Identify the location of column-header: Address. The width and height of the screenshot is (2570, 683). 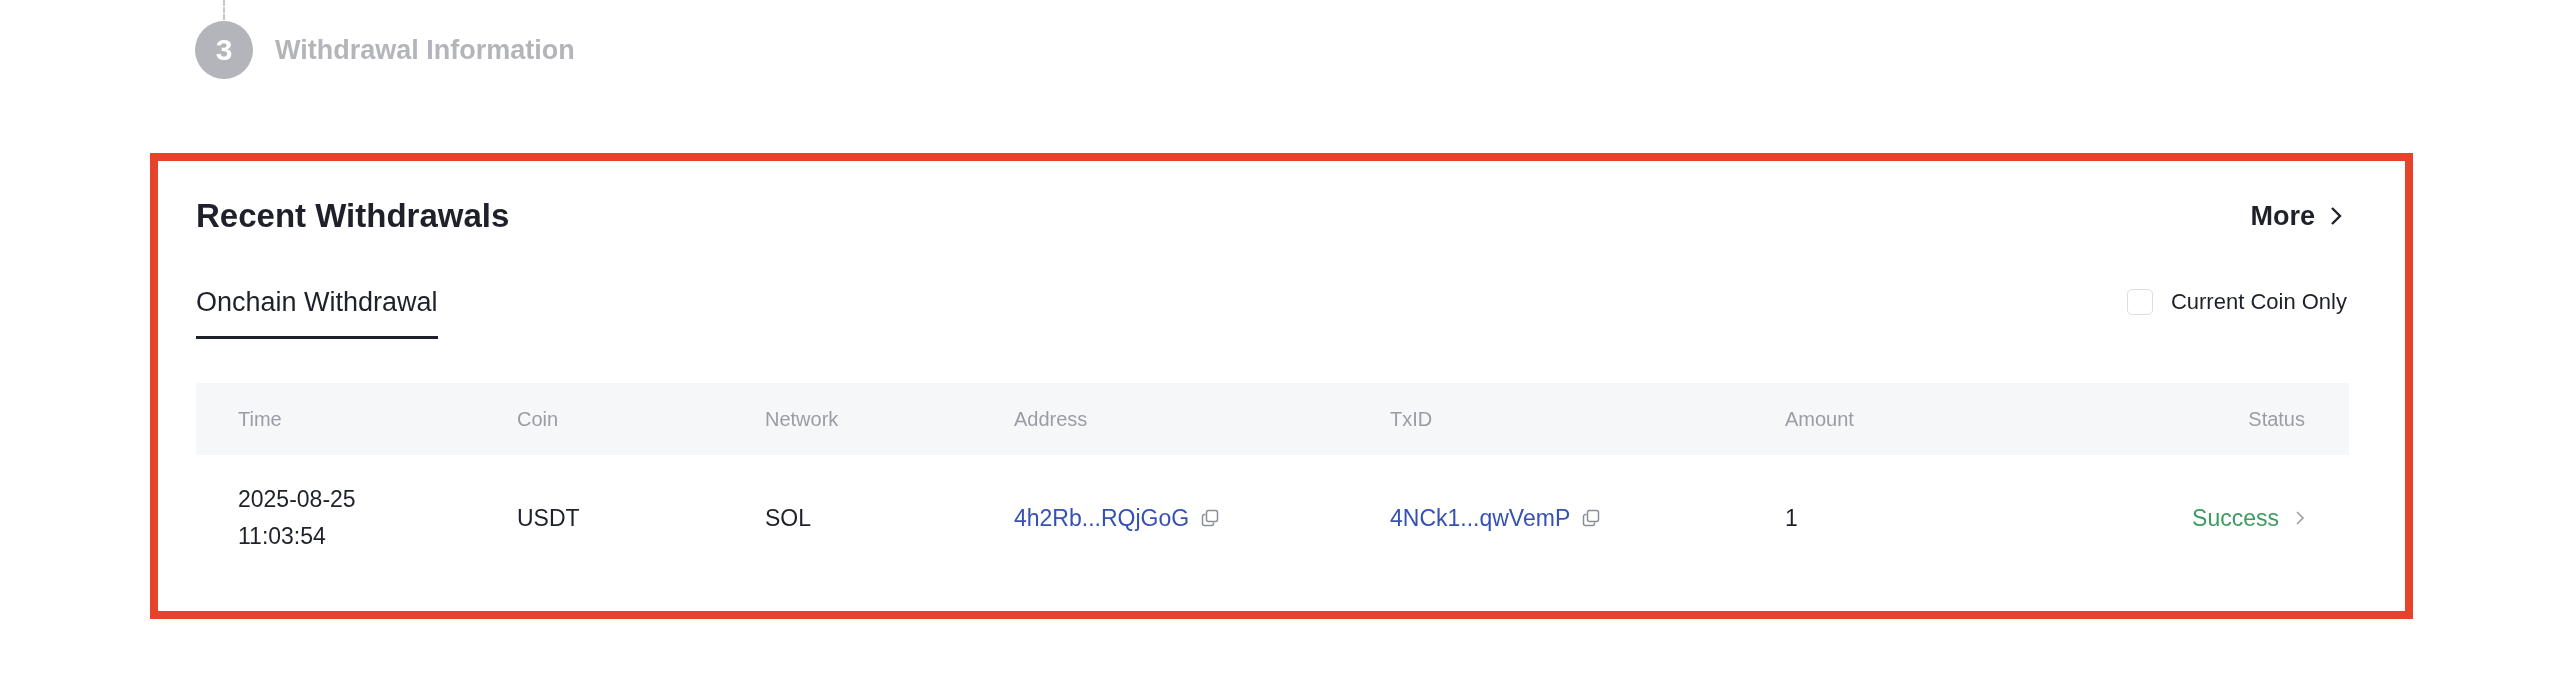
(1051, 419).